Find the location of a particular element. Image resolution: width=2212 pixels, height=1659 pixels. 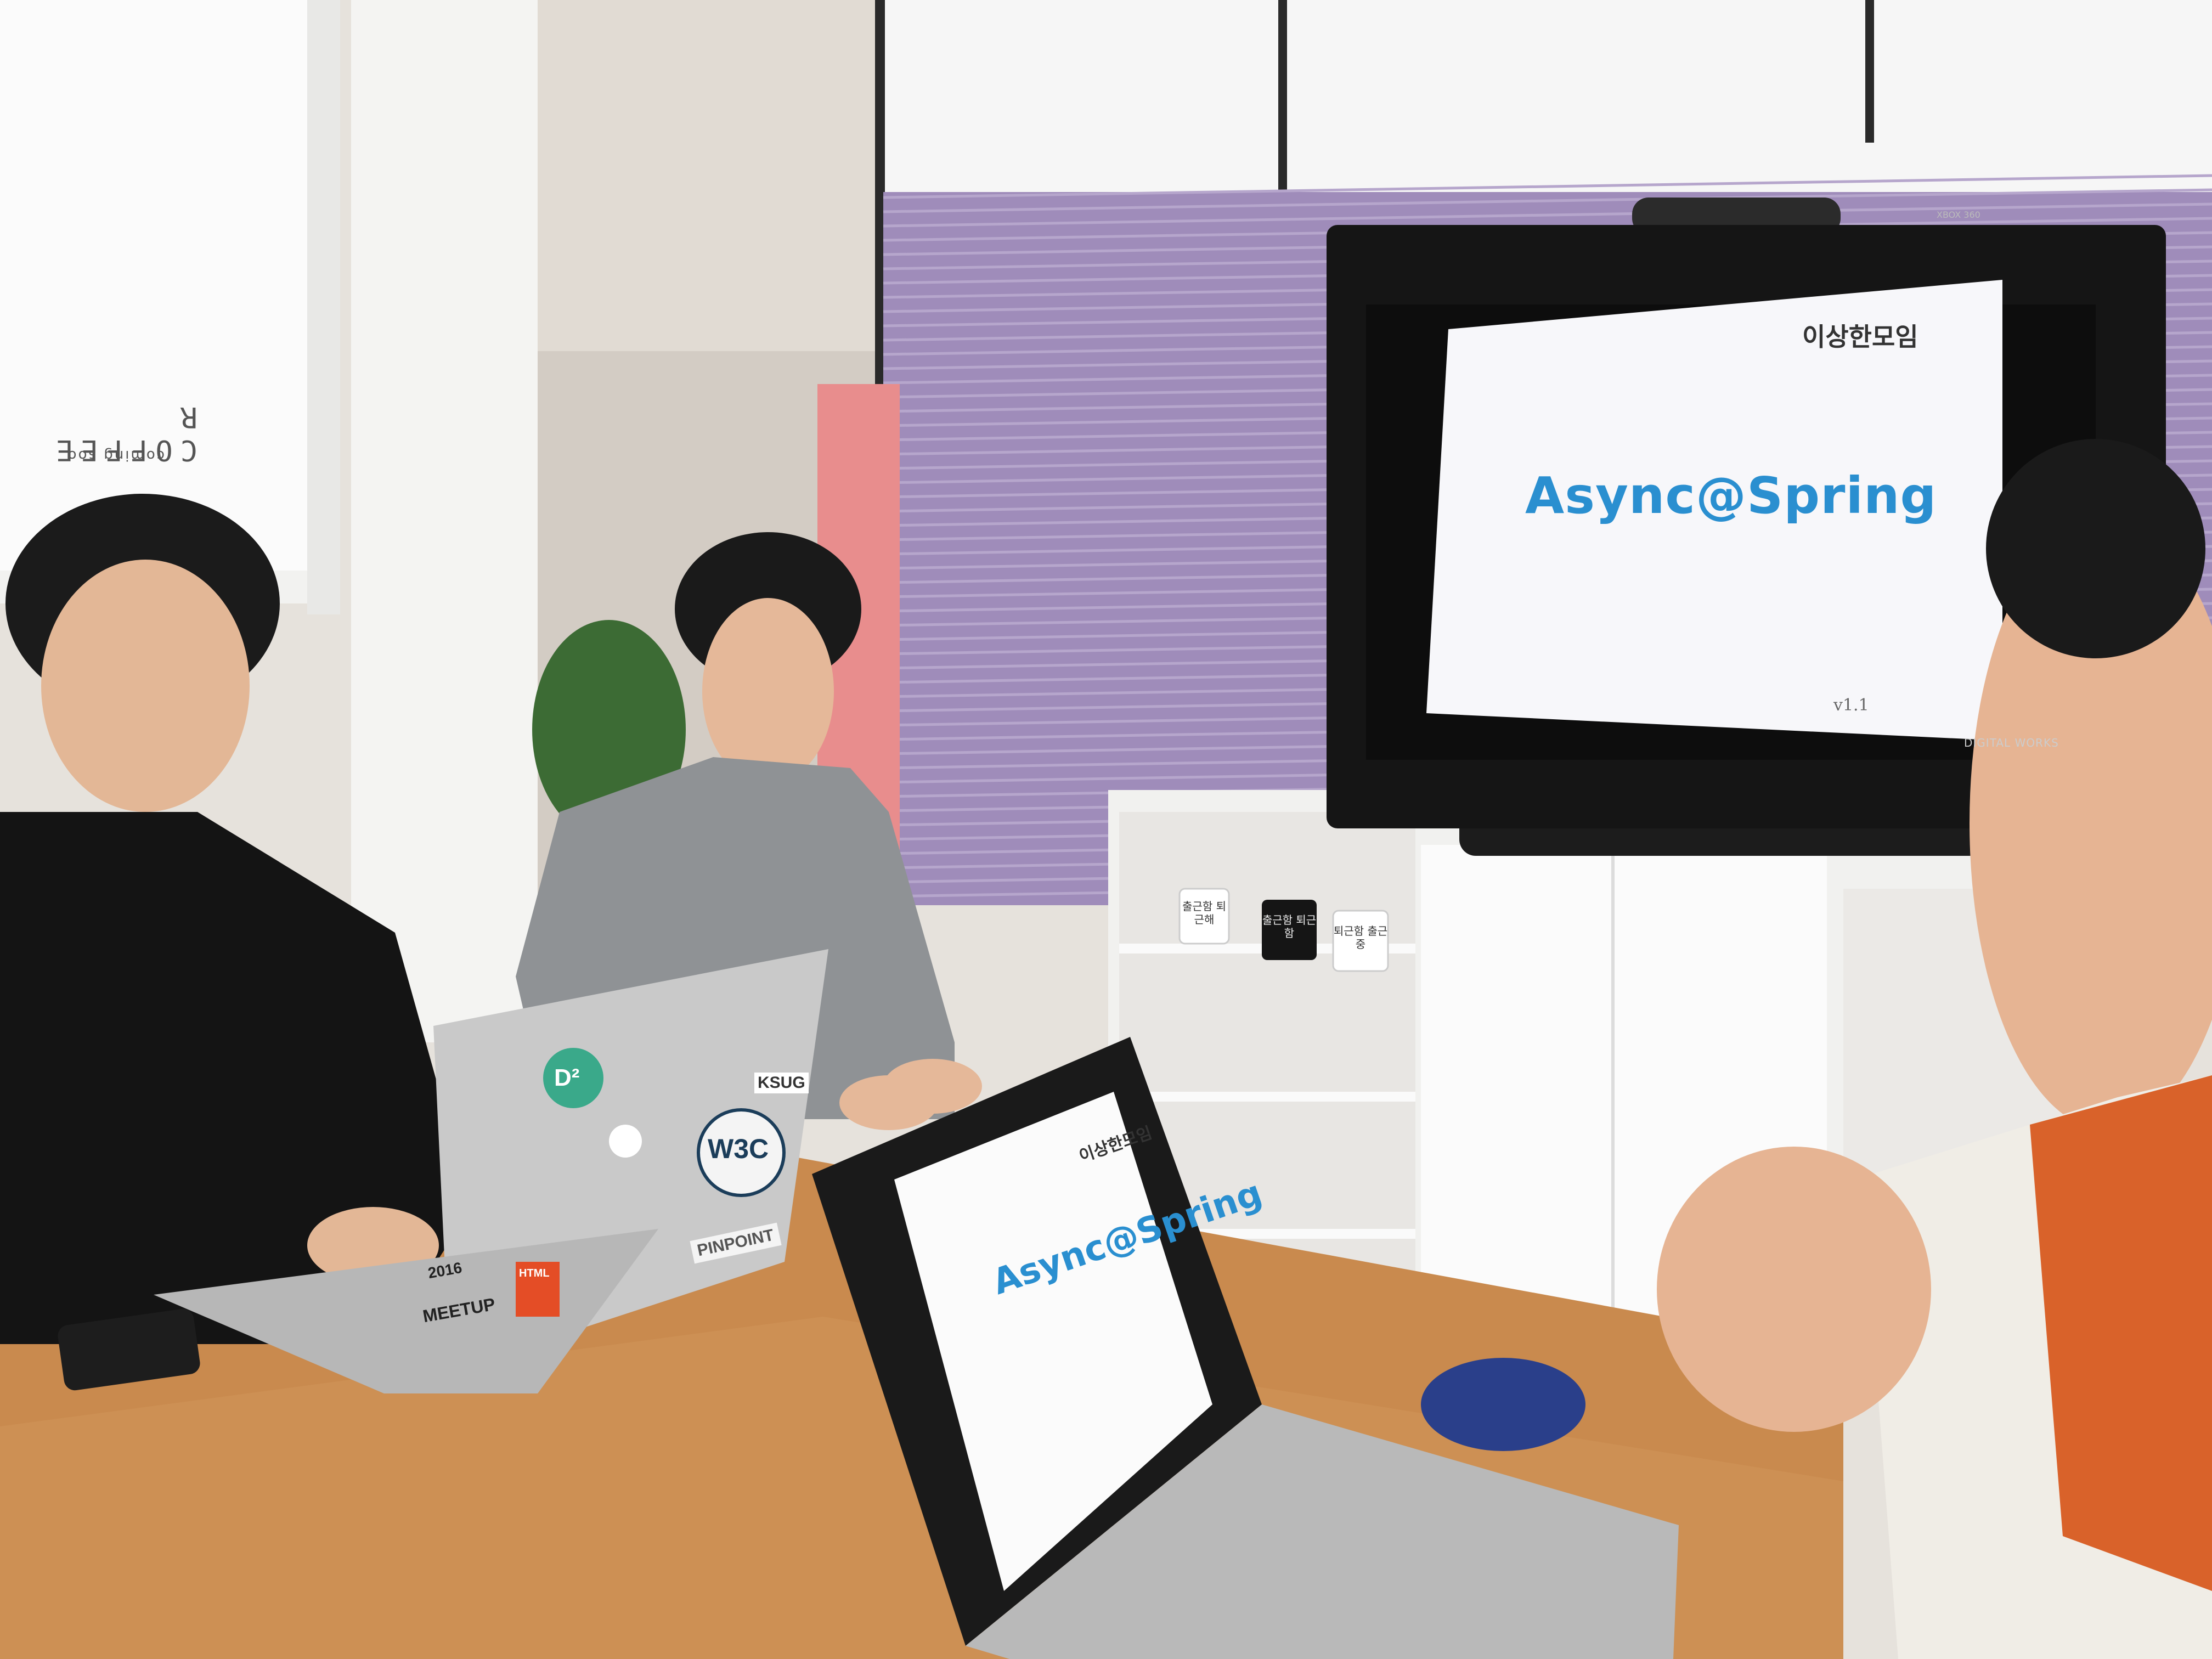

ksug-sticker: KSUG is located at coordinates (782, 1083).